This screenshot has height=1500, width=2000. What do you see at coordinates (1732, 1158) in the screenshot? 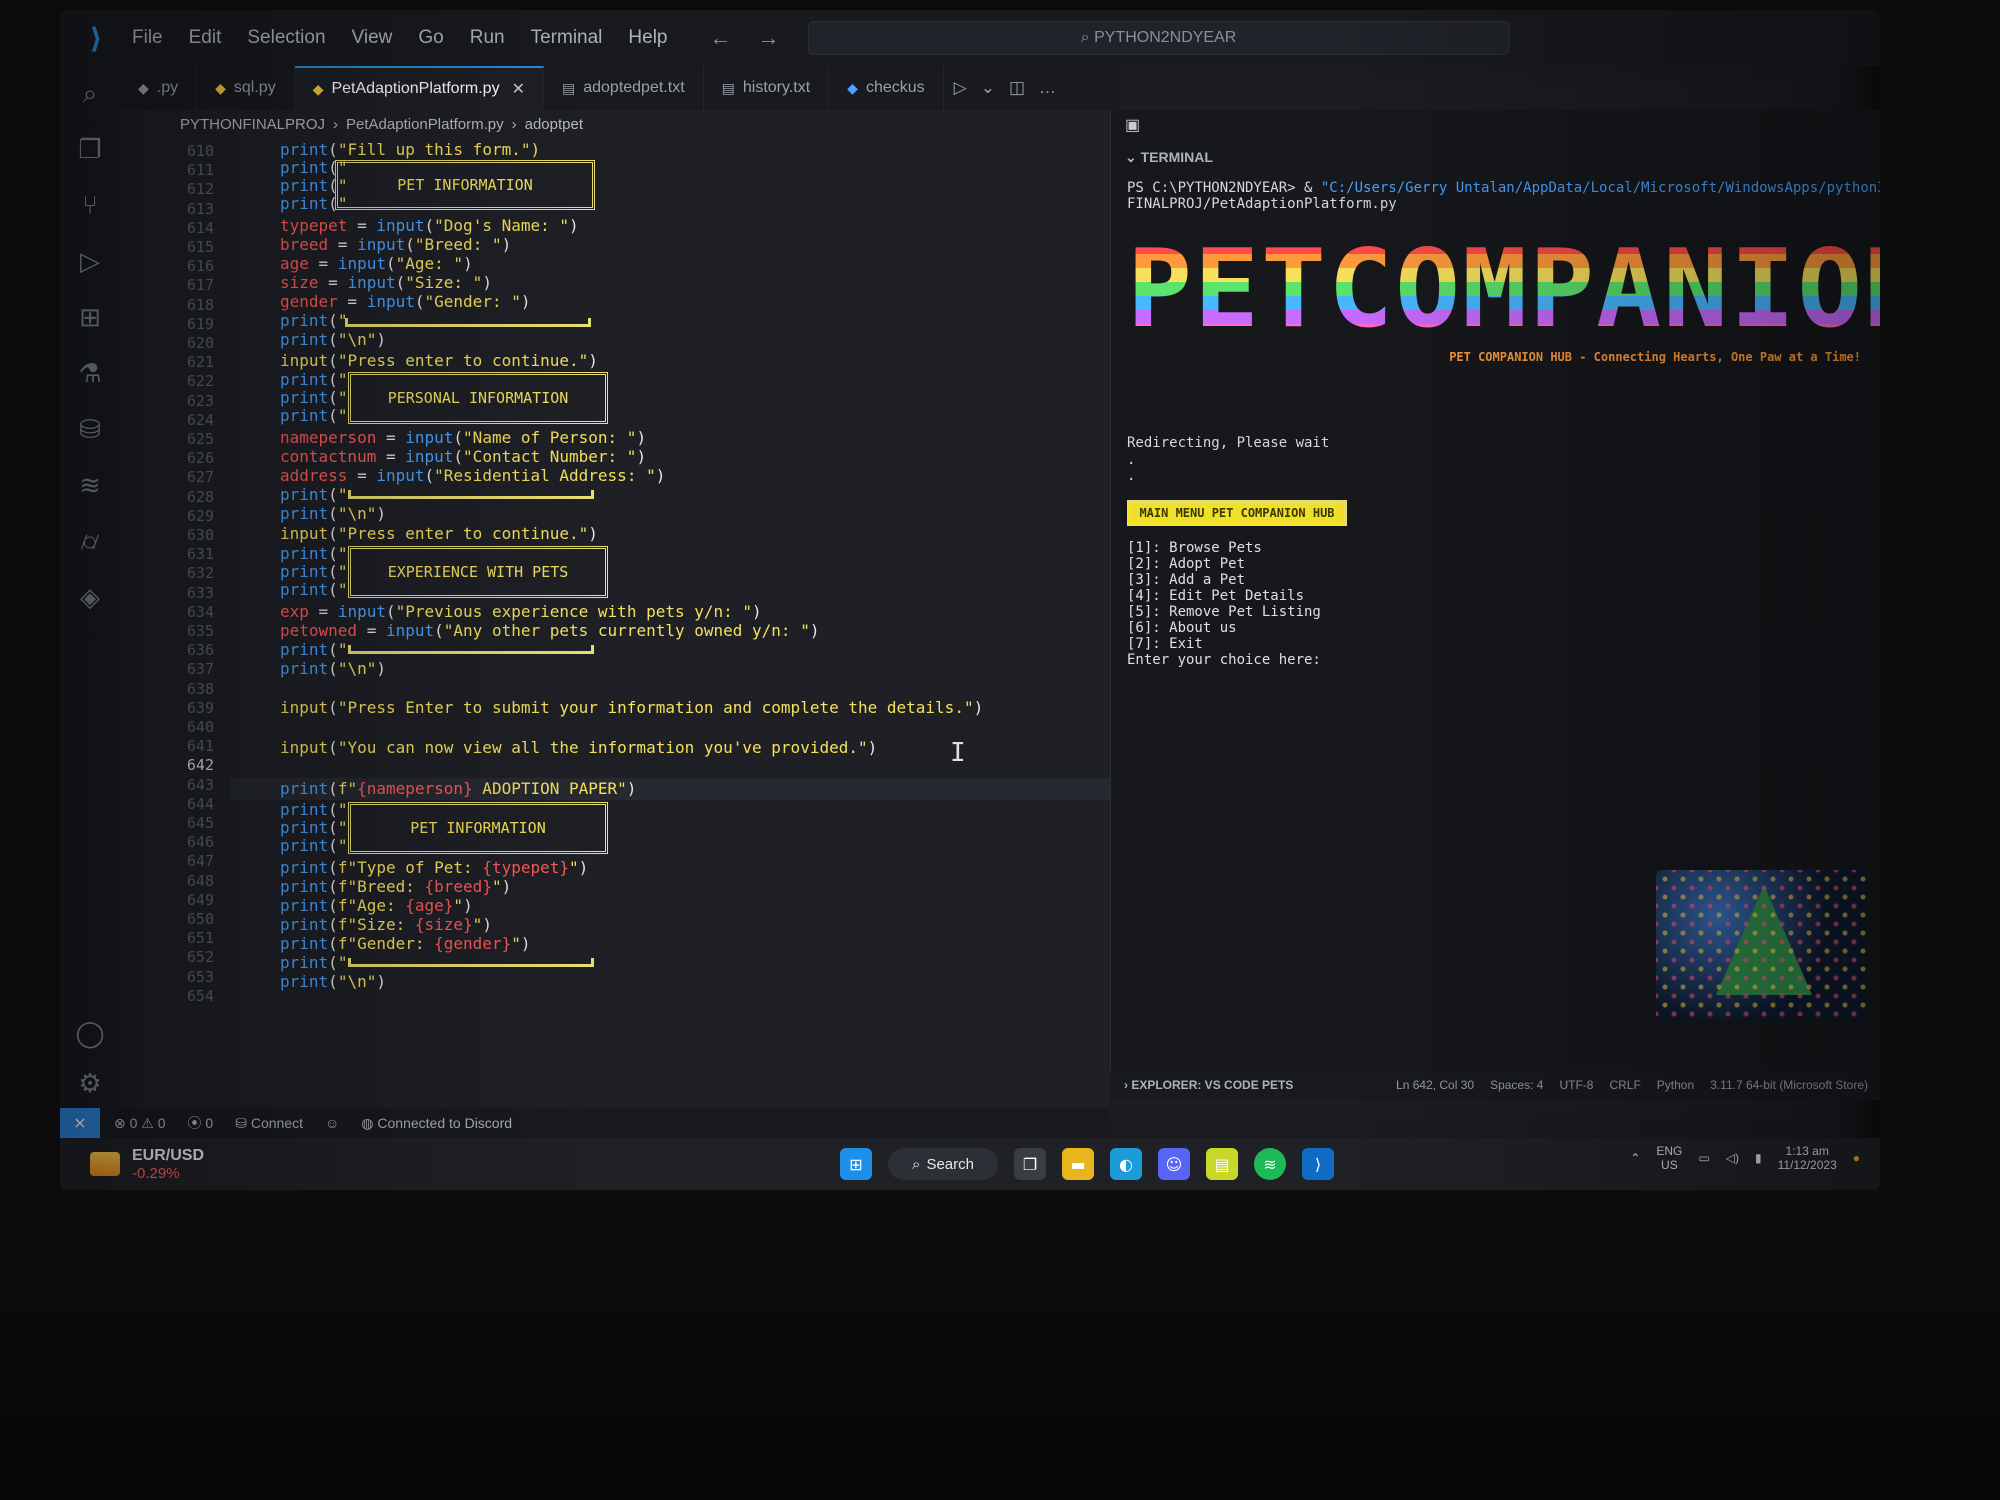
I see `volume-icon: ◁)` at bounding box center [1732, 1158].